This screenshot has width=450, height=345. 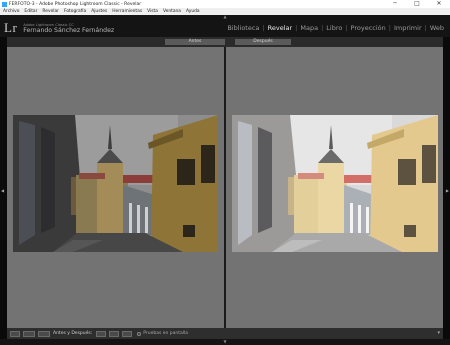 I want to click on user-name: Fernando Sánchez Fernández, so click(x=69, y=30).